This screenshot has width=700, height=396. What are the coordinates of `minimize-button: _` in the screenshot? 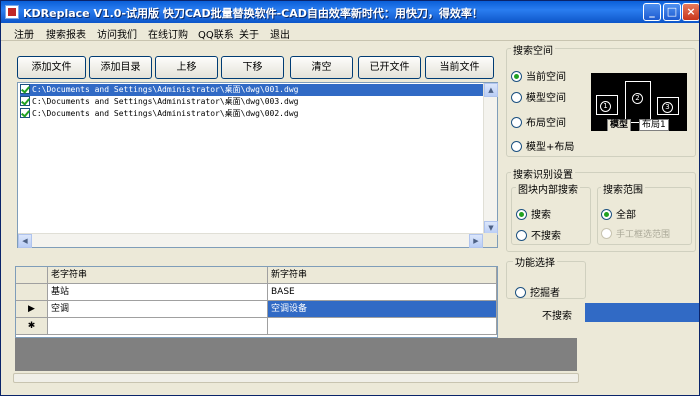 It's located at (652, 12).